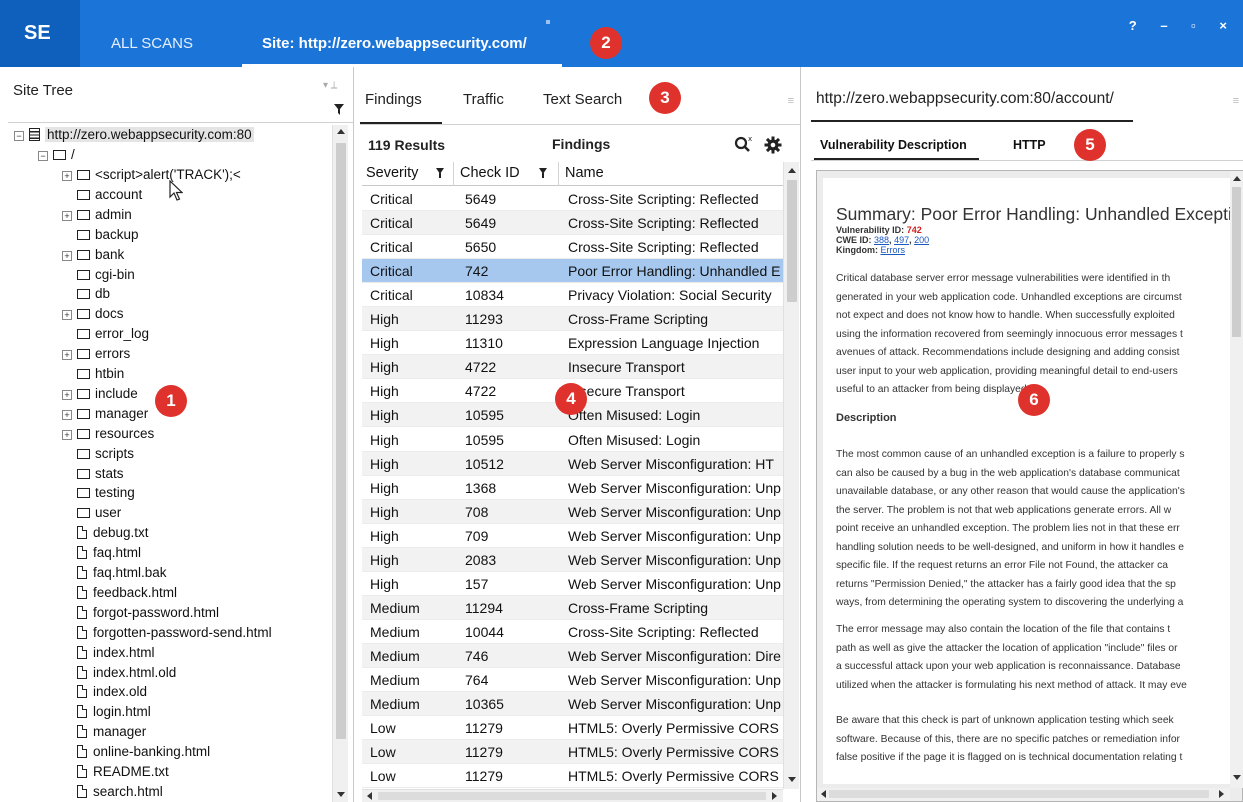 This screenshot has width=1243, height=802. What do you see at coordinates (584, 173) in the screenshot?
I see `column-name: Name` at bounding box center [584, 173].